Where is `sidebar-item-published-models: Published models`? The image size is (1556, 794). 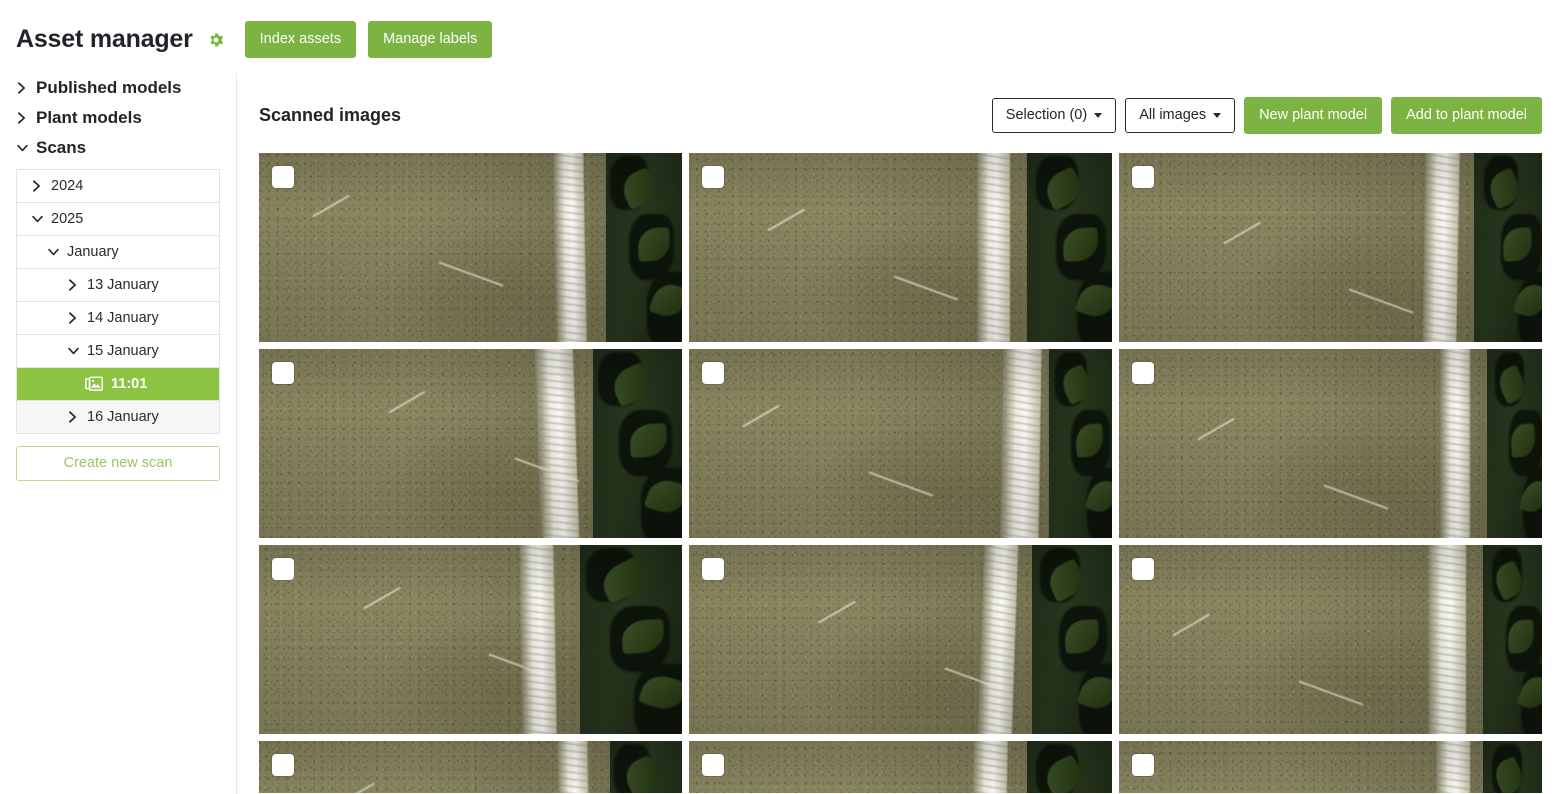 sidebar-item-published-models: Published models is located at coordinates (118, 88).